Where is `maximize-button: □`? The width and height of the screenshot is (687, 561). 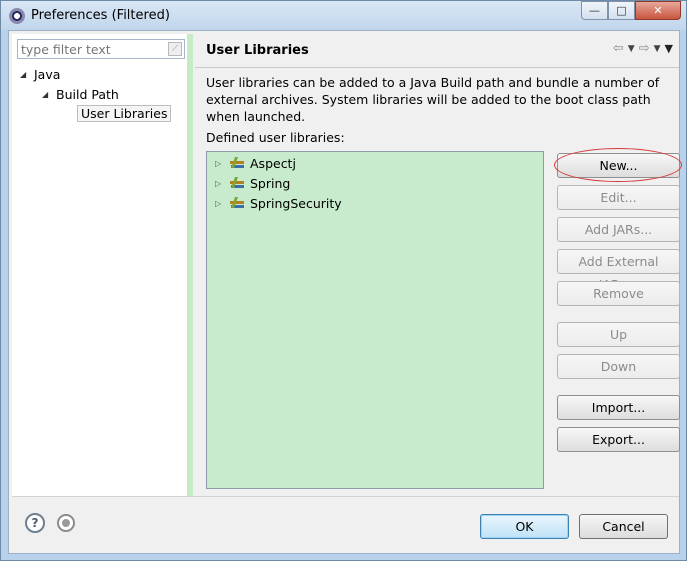
maximize-button: □ is located at coordinates (621, 10).